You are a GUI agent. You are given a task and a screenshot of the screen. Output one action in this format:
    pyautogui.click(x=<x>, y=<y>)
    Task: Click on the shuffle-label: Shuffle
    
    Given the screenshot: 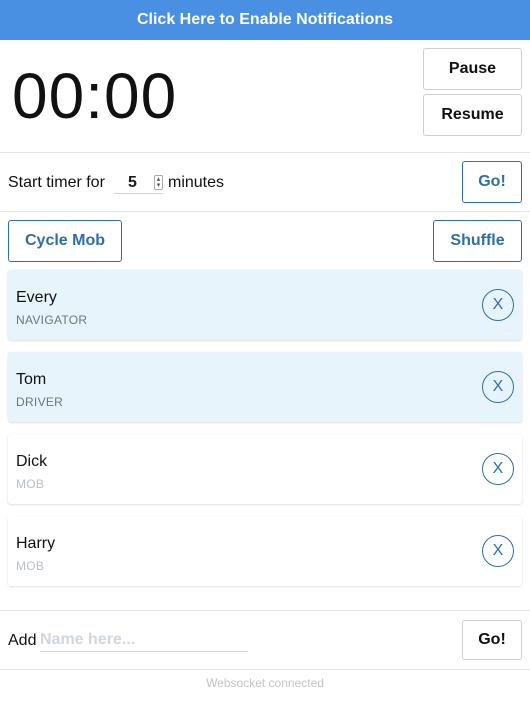 What is the action you would take?
    pyautogui.click(x=477, y=240)
    